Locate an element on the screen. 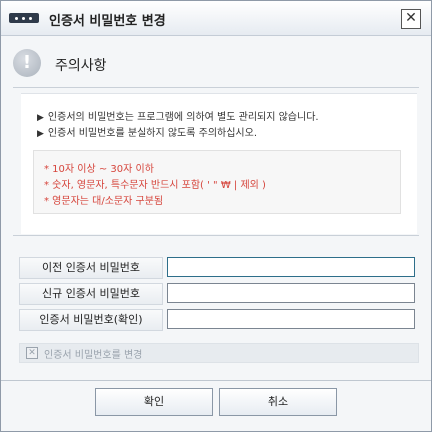  old-password-input is located at coordinates (291, 267).